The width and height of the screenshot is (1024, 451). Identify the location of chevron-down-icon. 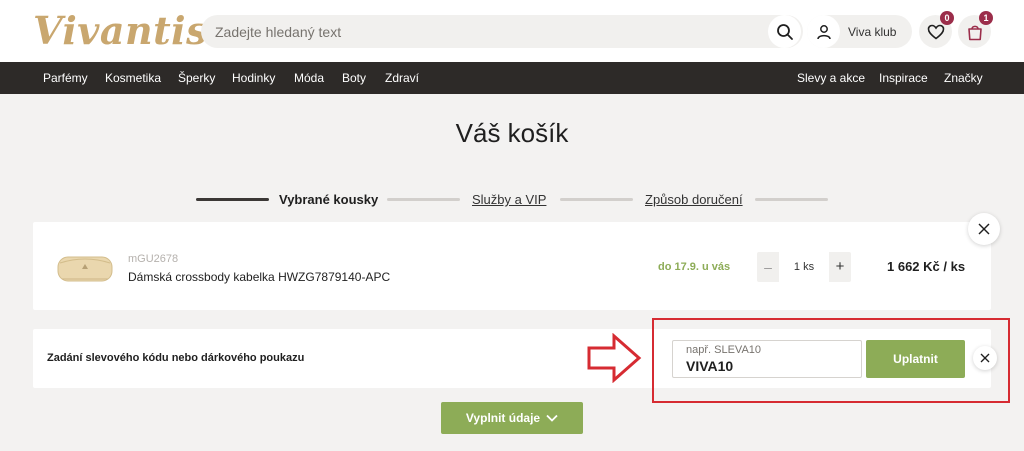
(552, 418).